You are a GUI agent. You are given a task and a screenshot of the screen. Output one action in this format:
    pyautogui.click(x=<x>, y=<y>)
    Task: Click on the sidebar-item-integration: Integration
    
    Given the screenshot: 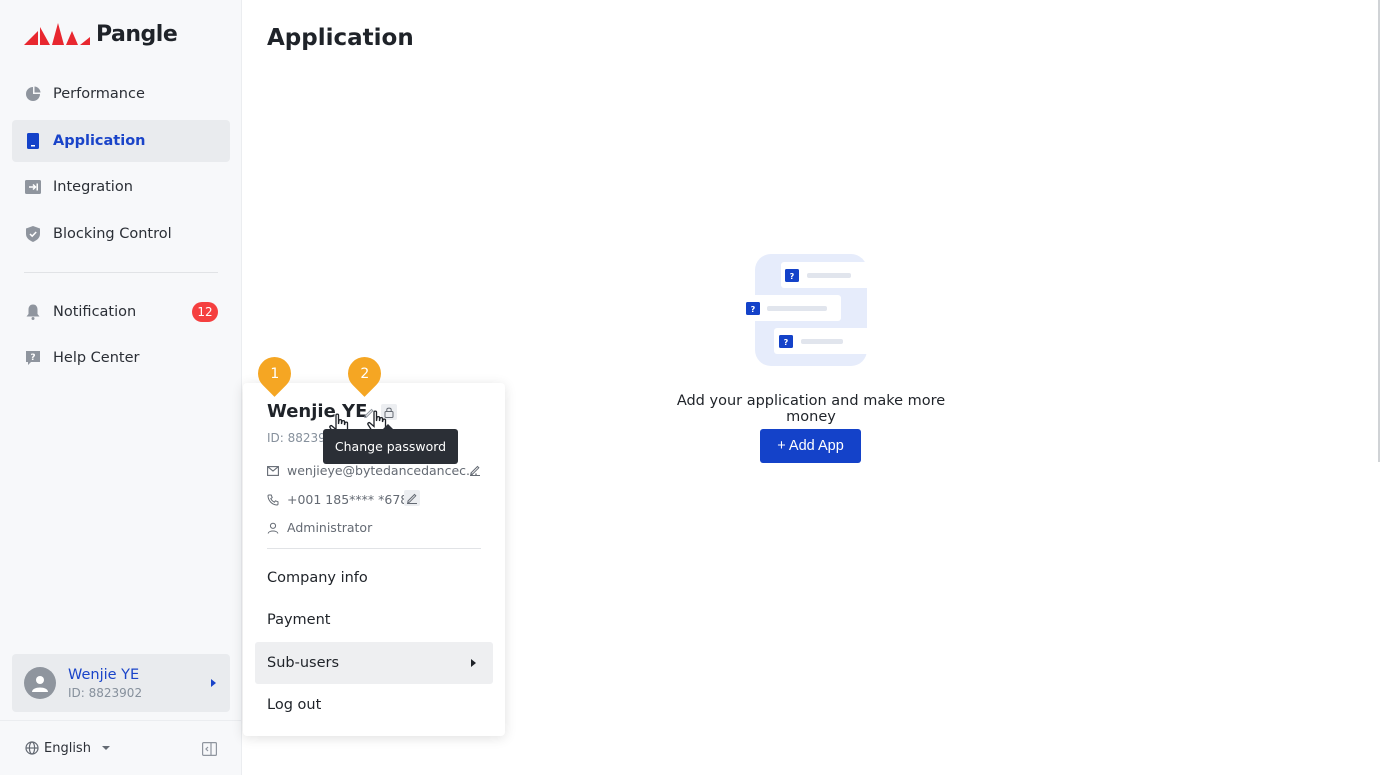 What is the action you would take?
    pyautogui.click(x=121, y=187)
    